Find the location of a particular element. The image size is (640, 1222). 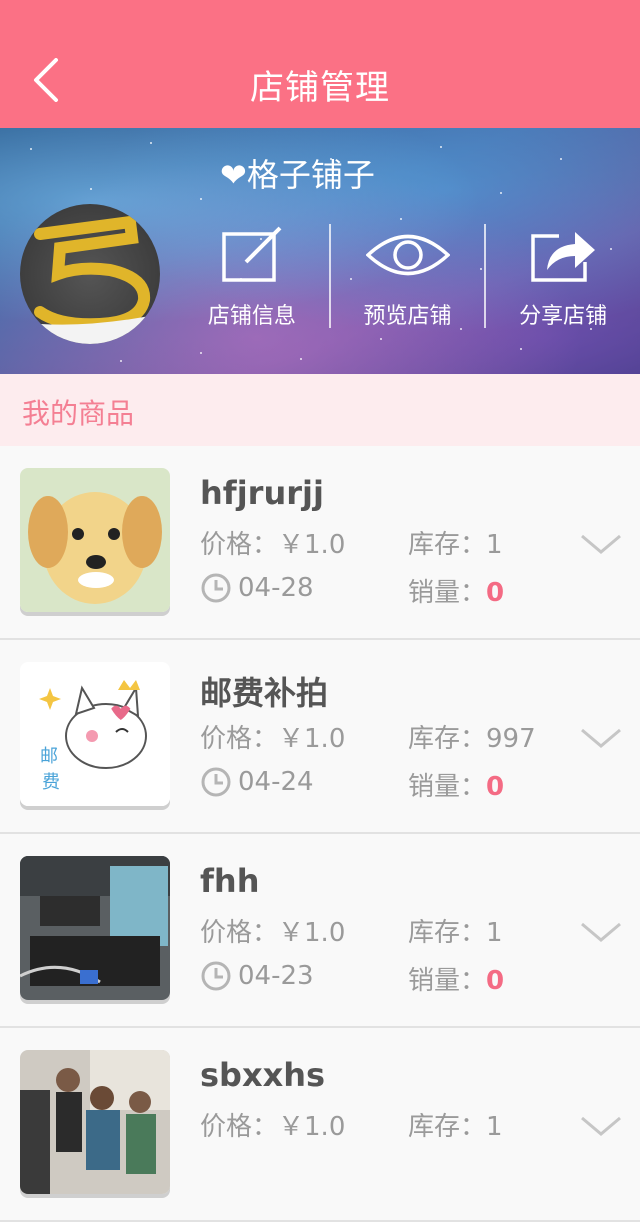

edit-icon is located at coordinates (252, 254).